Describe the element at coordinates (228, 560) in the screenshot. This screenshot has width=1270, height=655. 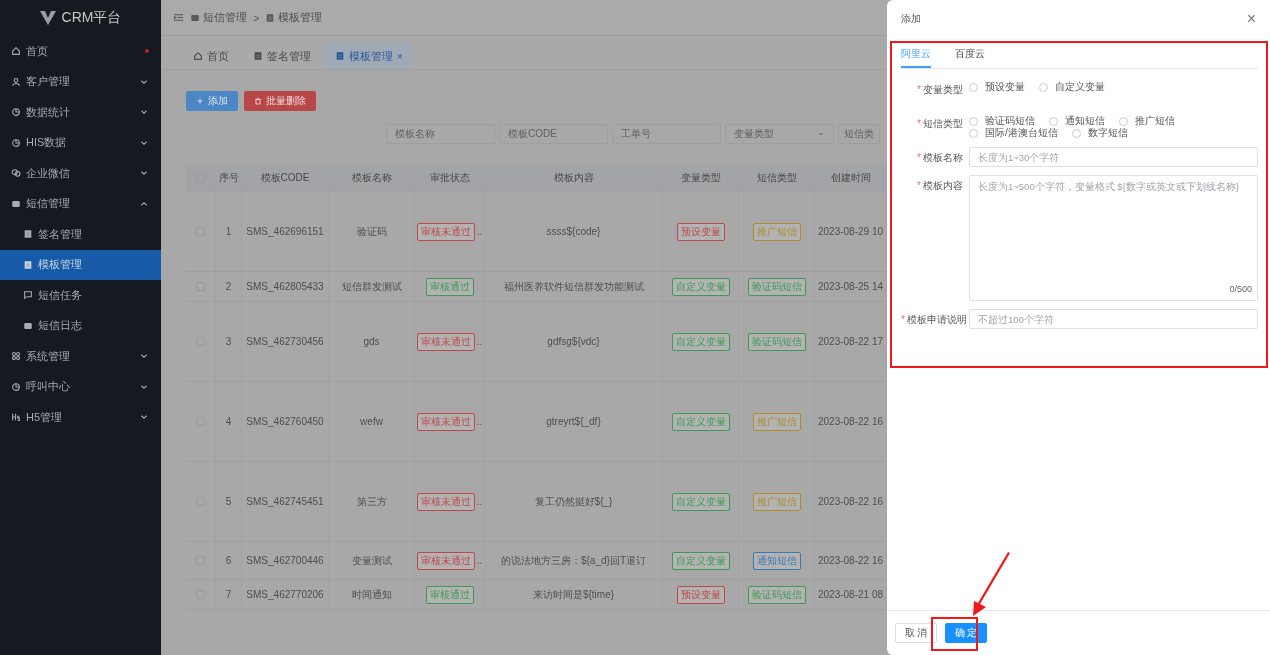
I see `table-cell: 6` at that location.